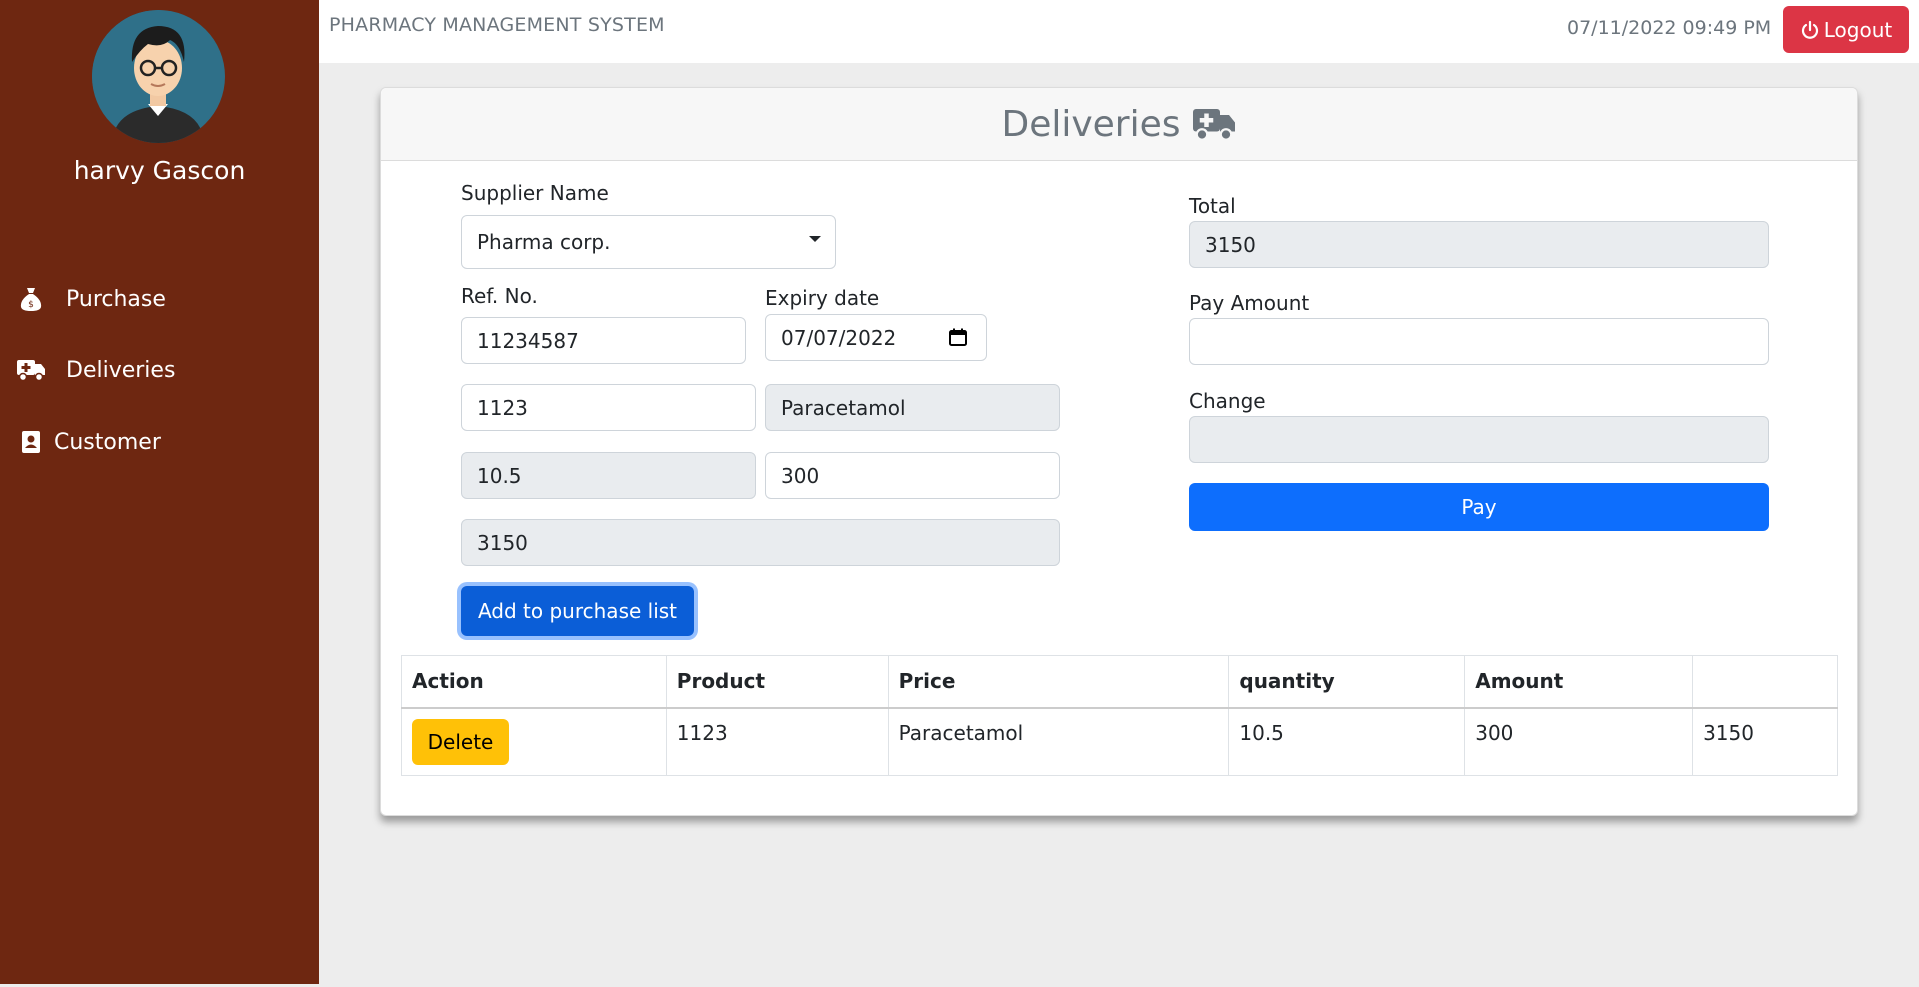 This screenshot has width=1919, height=987. What do you see at coordinates (1479, 244) in the screenshot?
I see `total-field: 3150` at bounding box center [1479, 244].